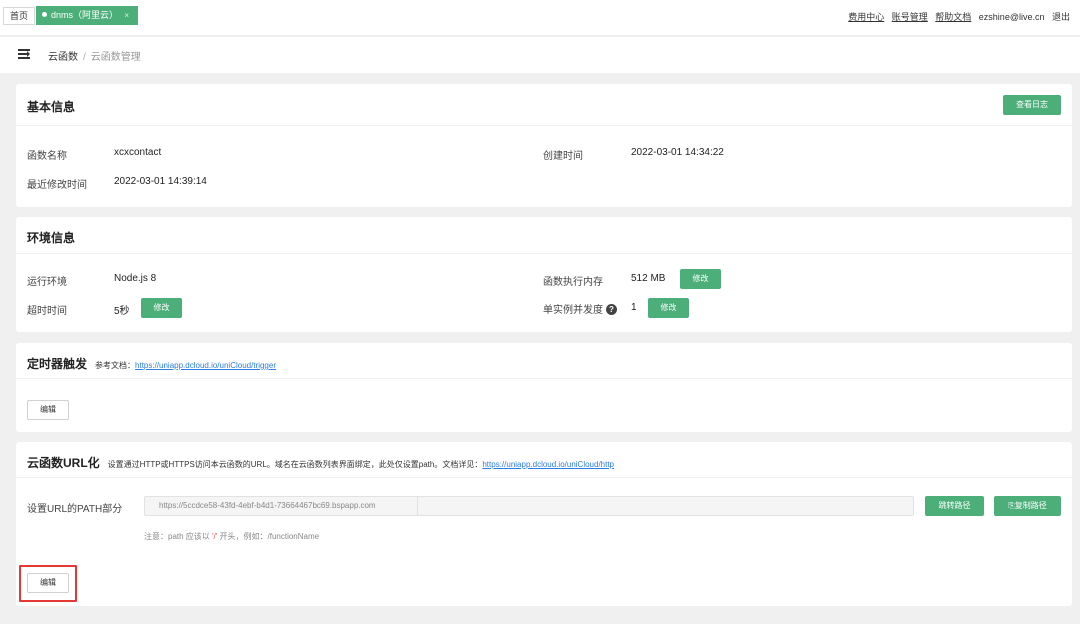  I want to click on link-help-docs: 帮助文档, so click(953, 17).